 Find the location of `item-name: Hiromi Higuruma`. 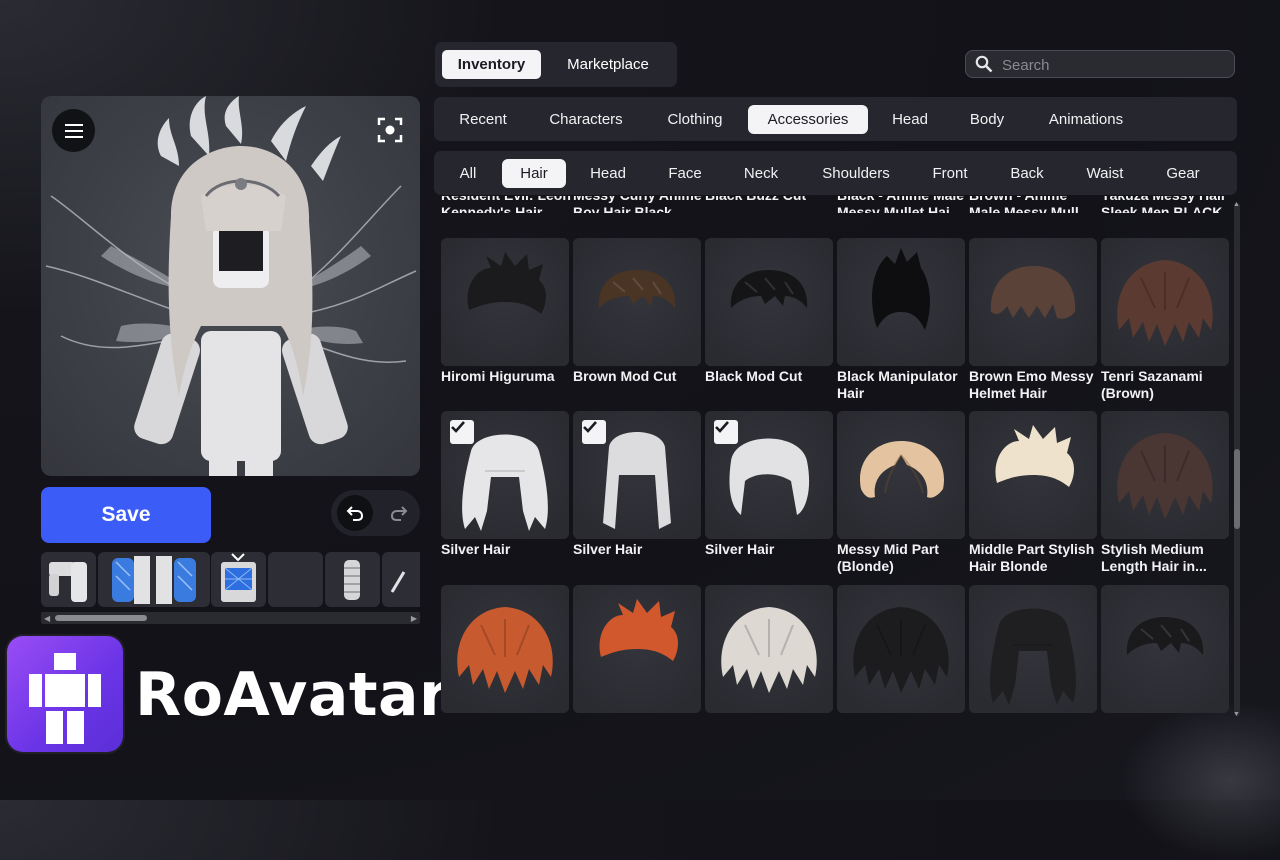

item-name: Hiromi Higuruma is located at coordinates (506, 376).